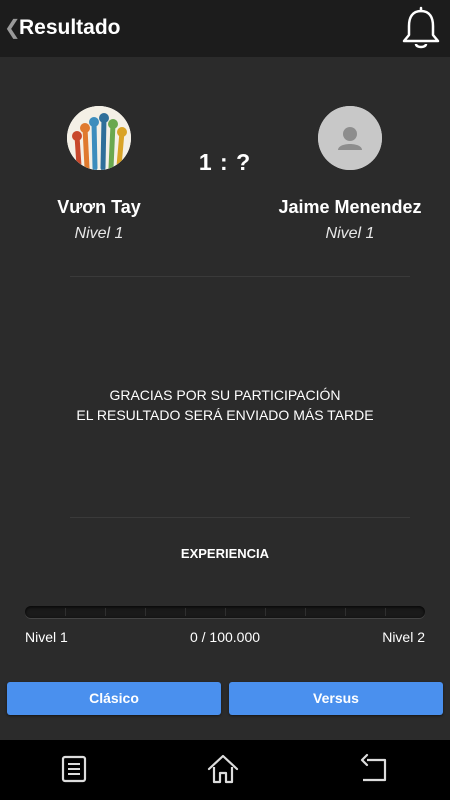 This screenshot has width=450, height=800. Describe the element at coordinates (225, 553) in the screenshot. I see `experience-title: EXPERIENCIA` at that location.